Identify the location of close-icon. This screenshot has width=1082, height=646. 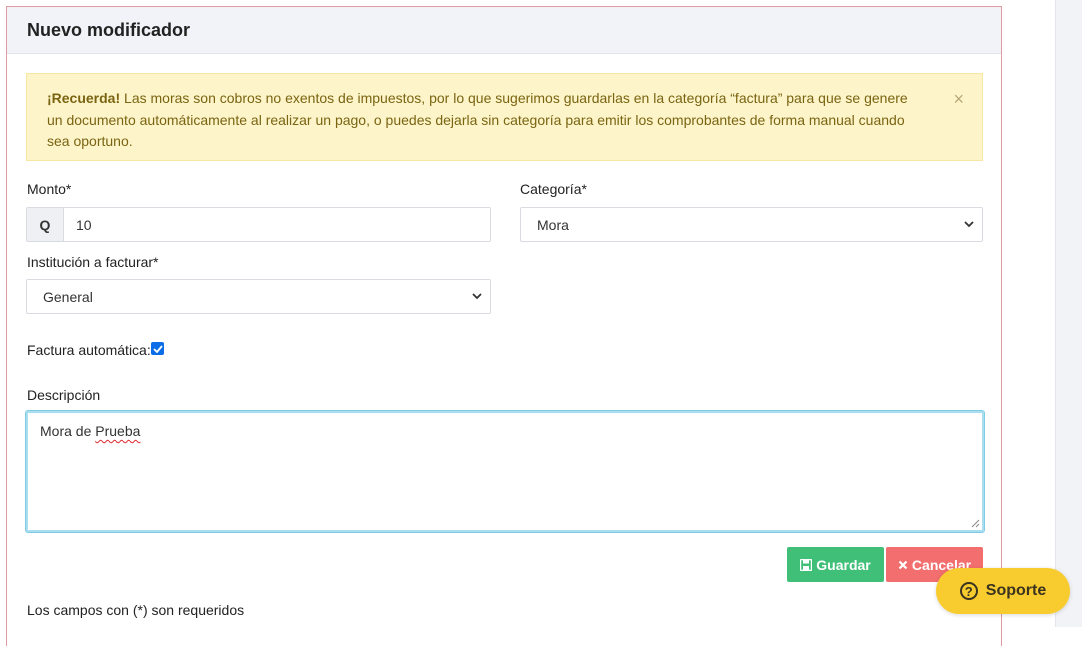
(903, 564).